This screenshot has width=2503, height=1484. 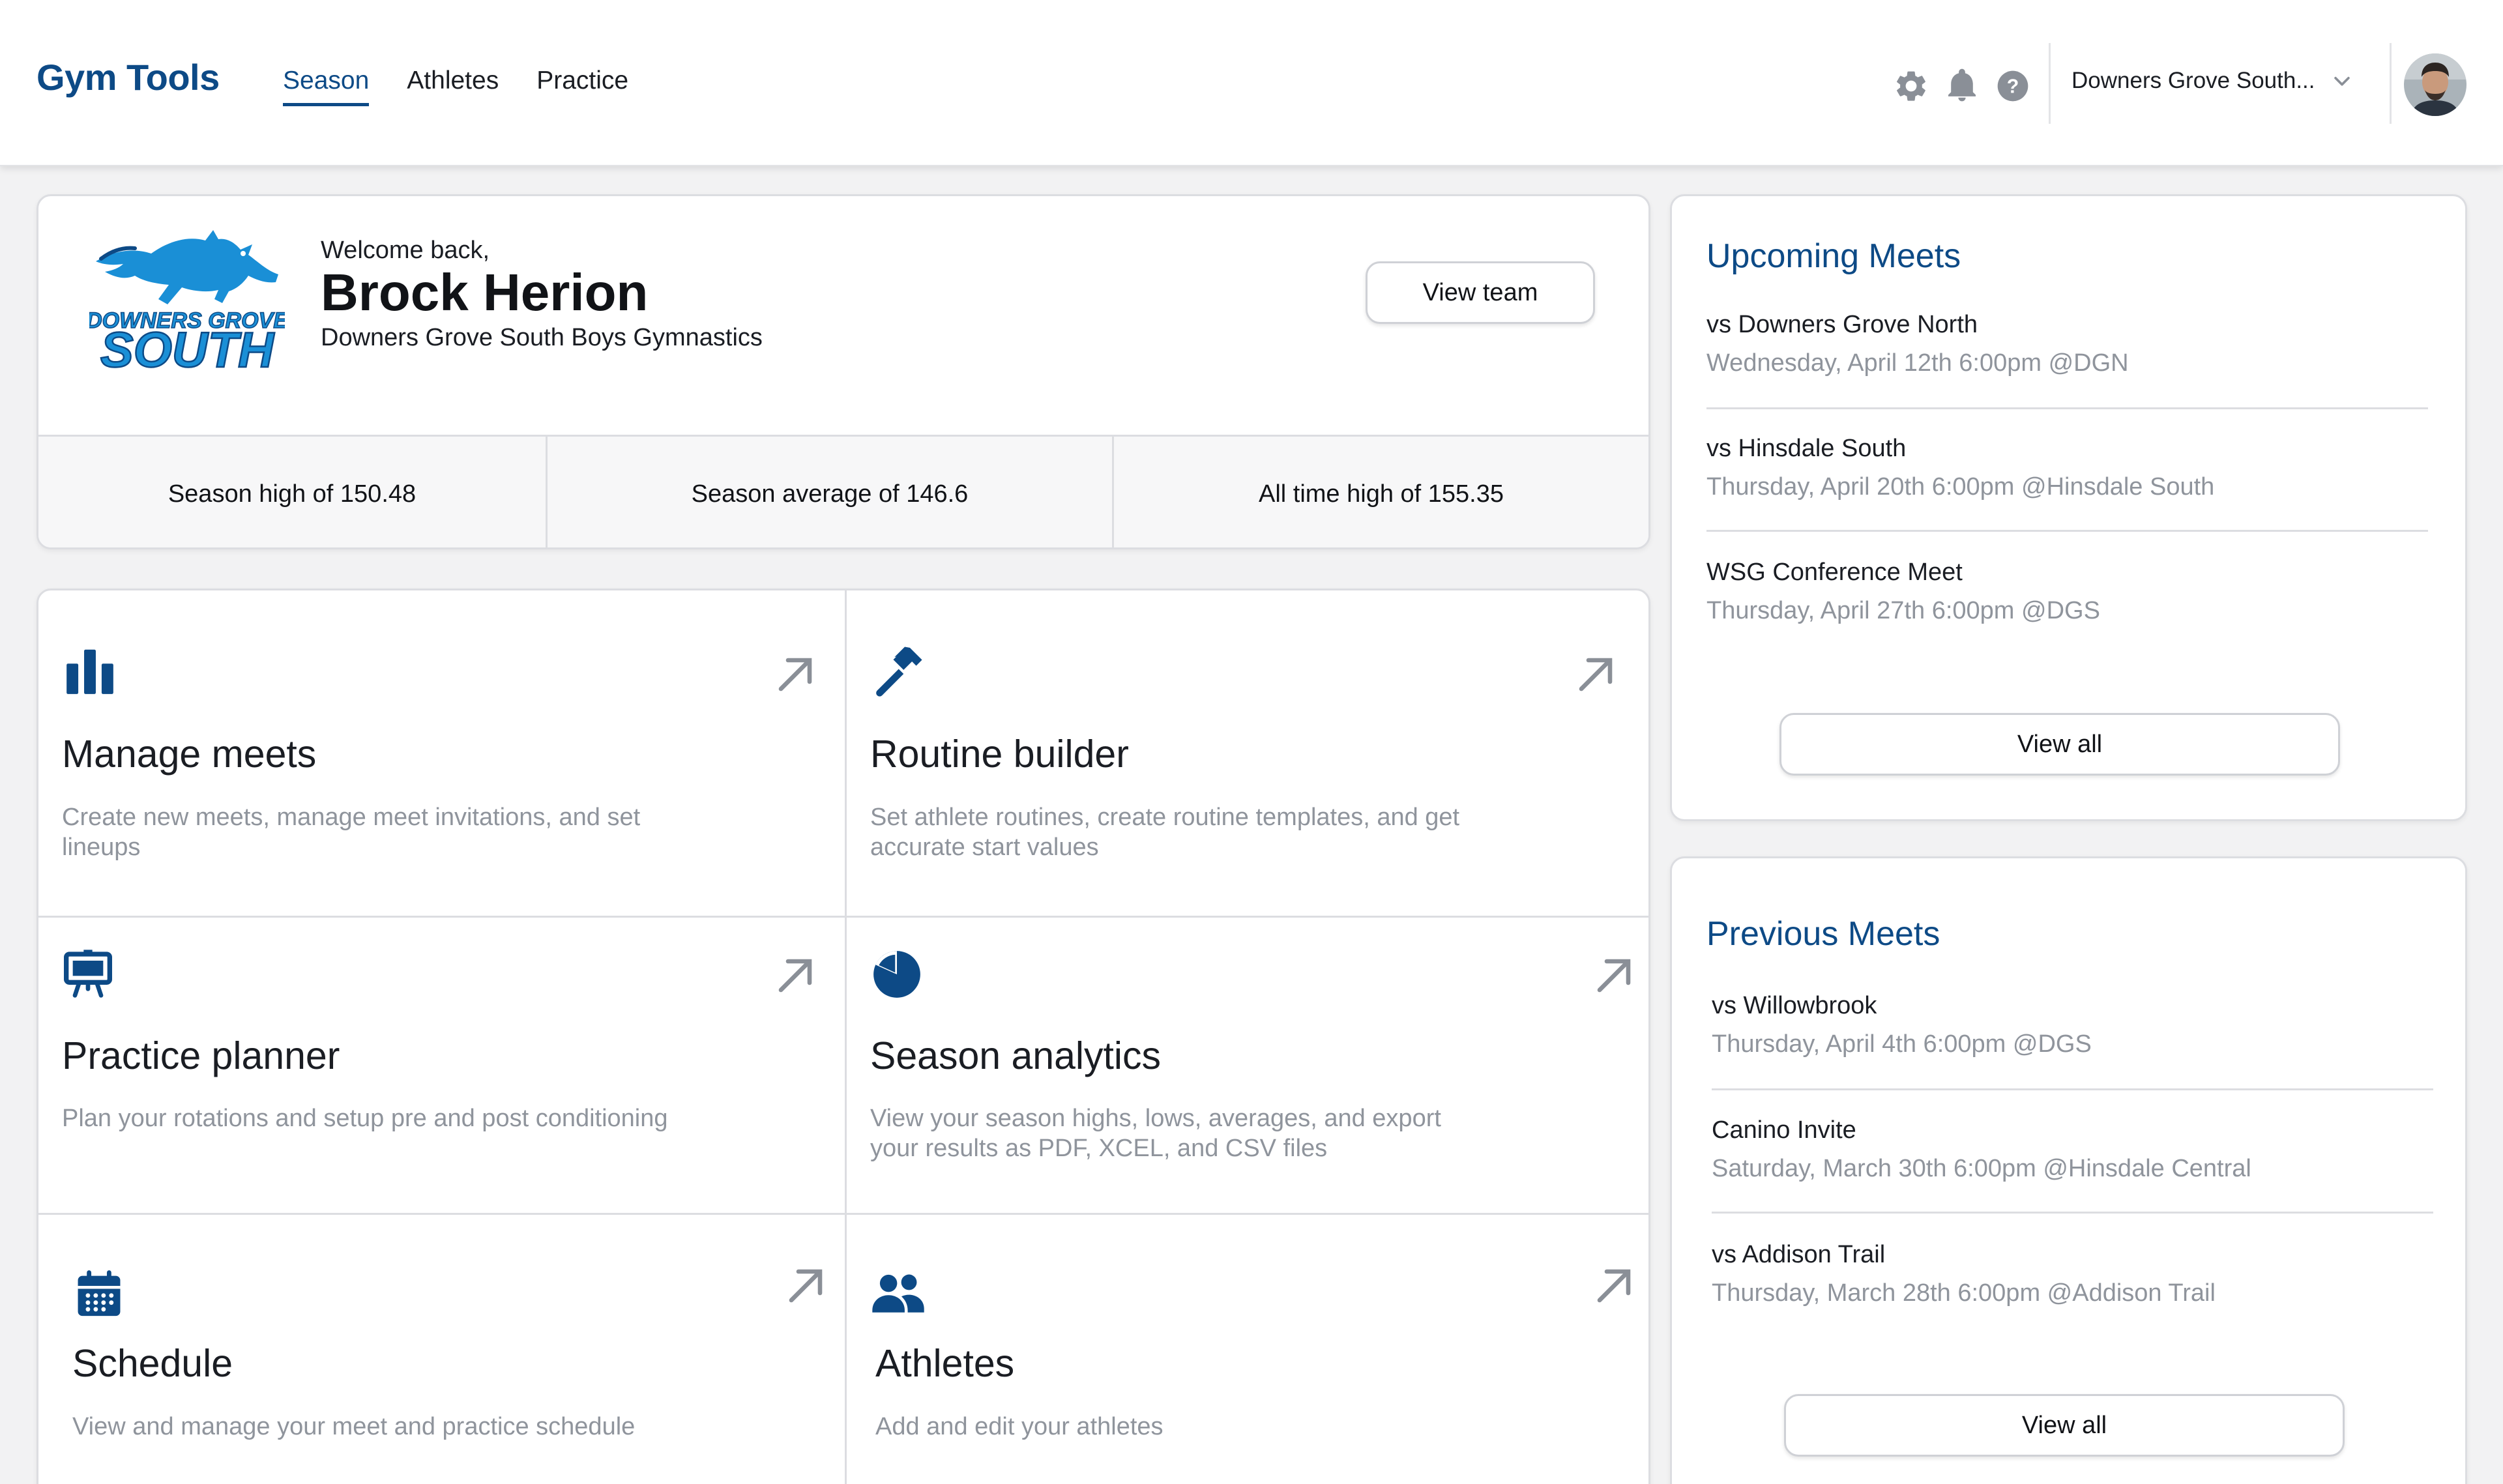 What do you see at coordinates (2064, 1425) in the screenshot?
I see `previous-view-all-button: View all` at bounding box center [2064, 1425].